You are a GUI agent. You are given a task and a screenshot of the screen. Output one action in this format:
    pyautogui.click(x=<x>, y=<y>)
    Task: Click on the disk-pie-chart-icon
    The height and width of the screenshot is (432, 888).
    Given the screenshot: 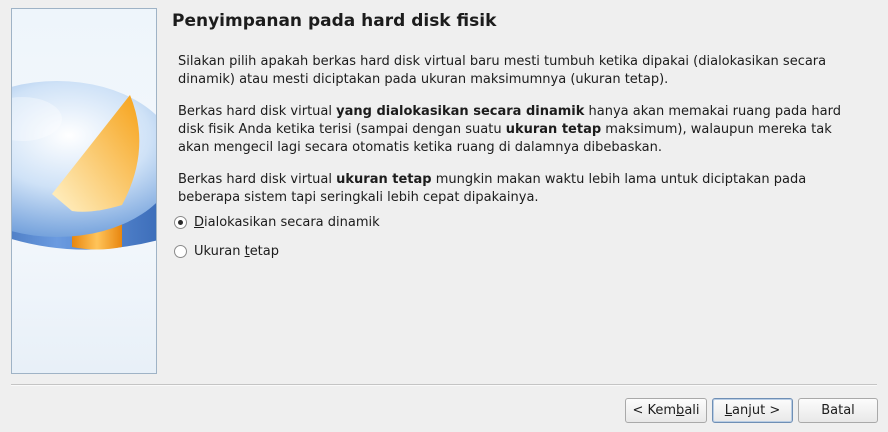 What is the action you would take?
    pyautogui.click(x=84, y=191)
    